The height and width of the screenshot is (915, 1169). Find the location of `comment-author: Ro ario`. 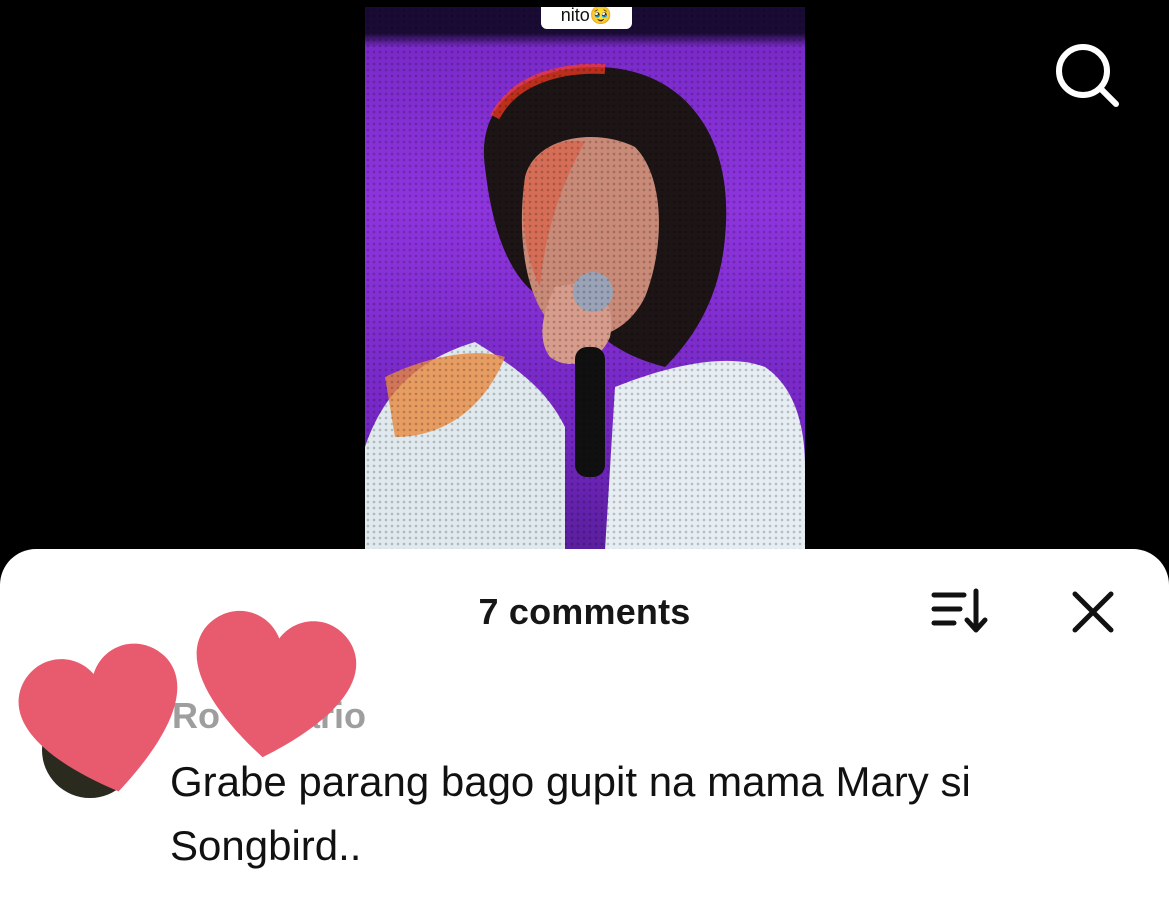

comment-author: Ro ario is located at coordinates (269, 716).